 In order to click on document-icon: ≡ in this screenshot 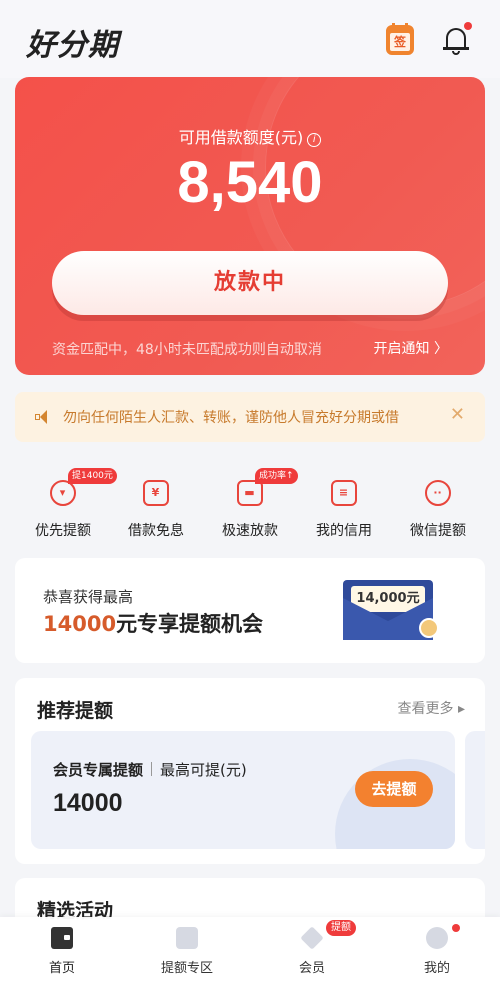, I will do `click(344, 493)`.